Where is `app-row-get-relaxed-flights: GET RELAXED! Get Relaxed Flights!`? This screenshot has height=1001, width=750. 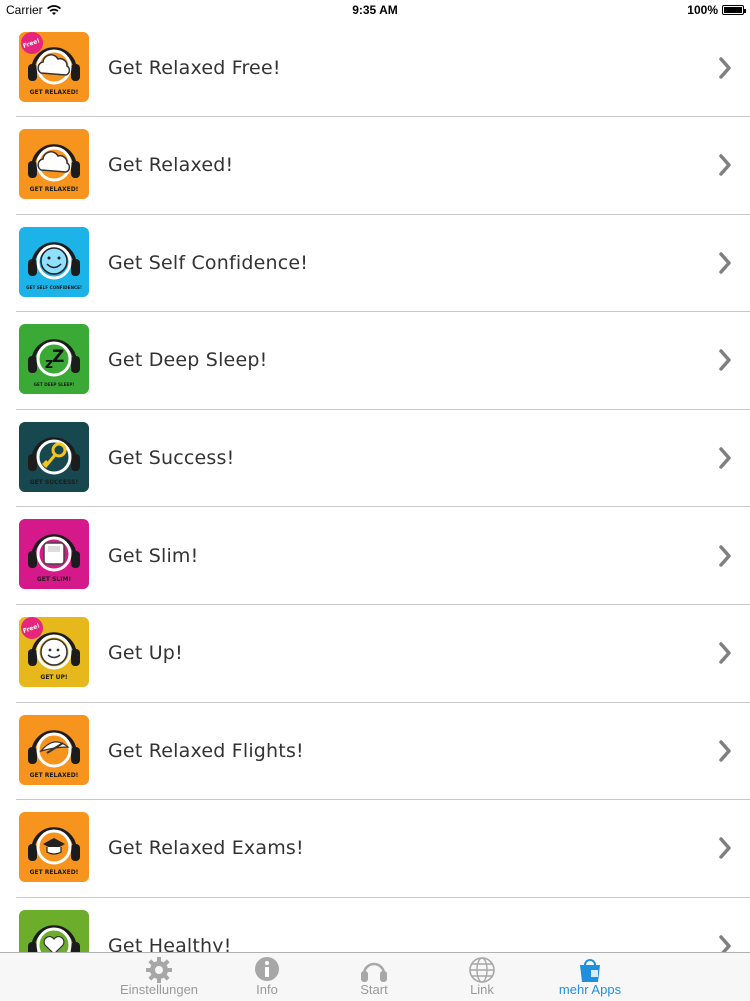 app-row-get-relaxed-flights: GET RELAXED! Get Relaxed Flights! is located at coordinates (383, 752).